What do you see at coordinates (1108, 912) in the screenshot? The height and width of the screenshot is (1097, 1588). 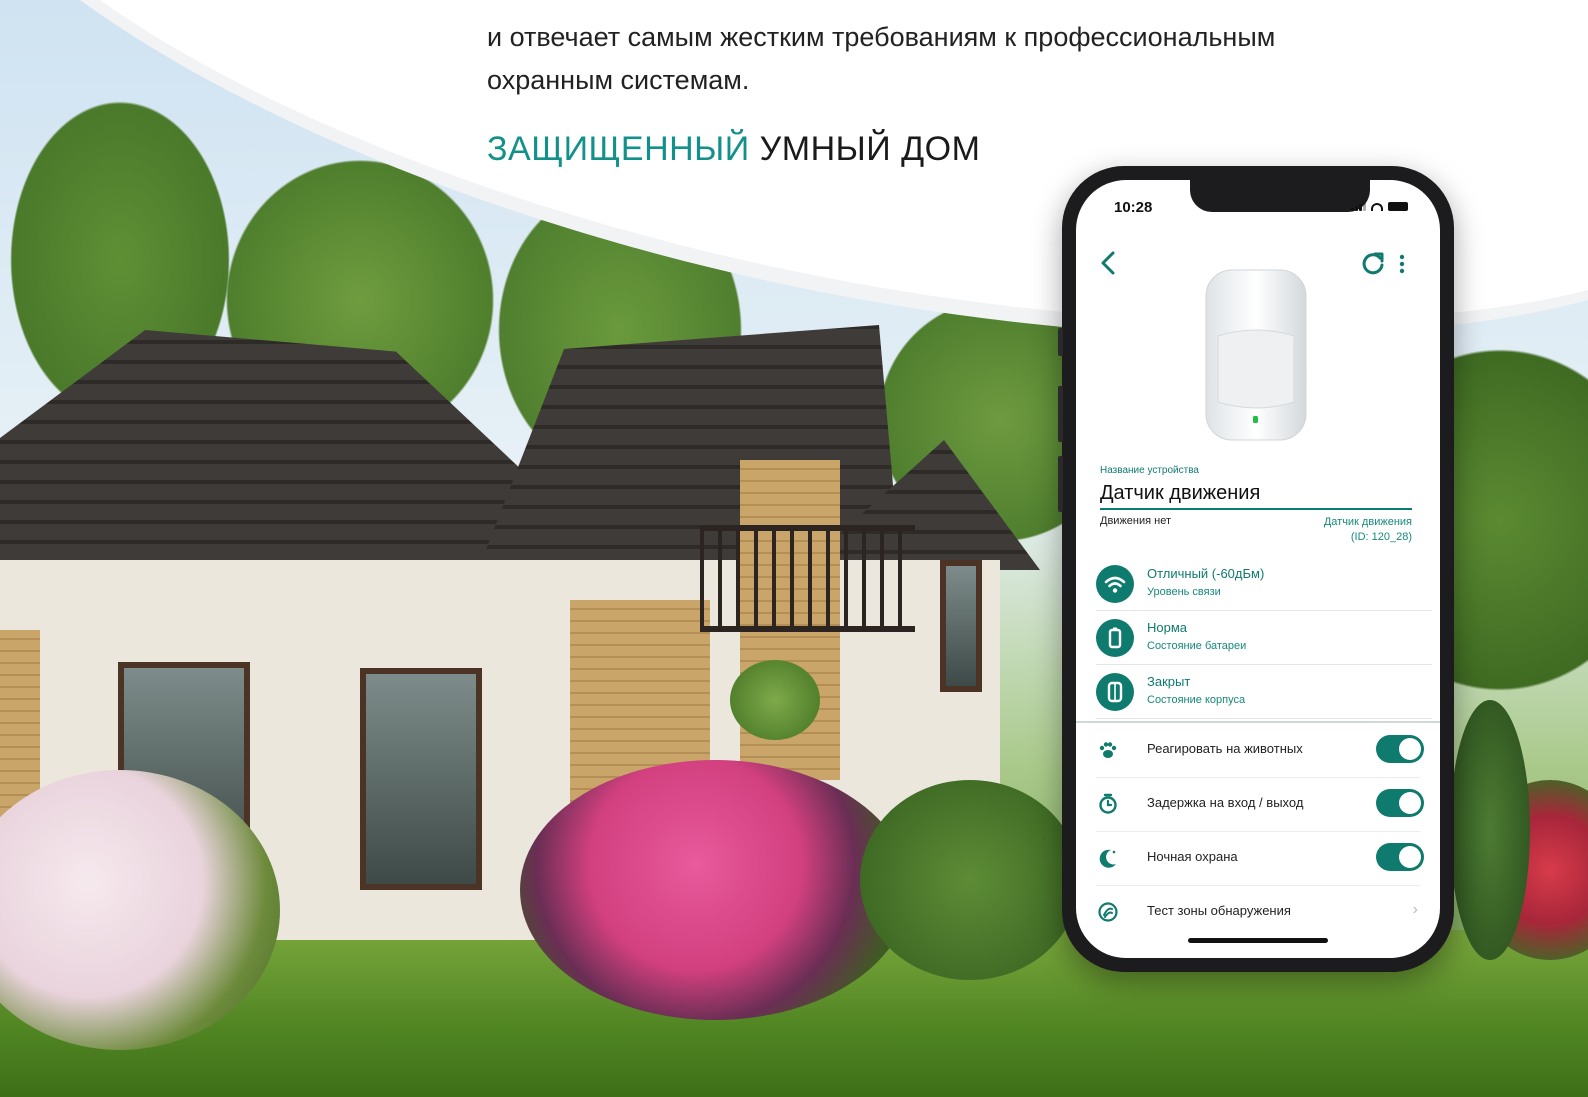 I see `detection-test-icon` at bounding box center [1108, 912].